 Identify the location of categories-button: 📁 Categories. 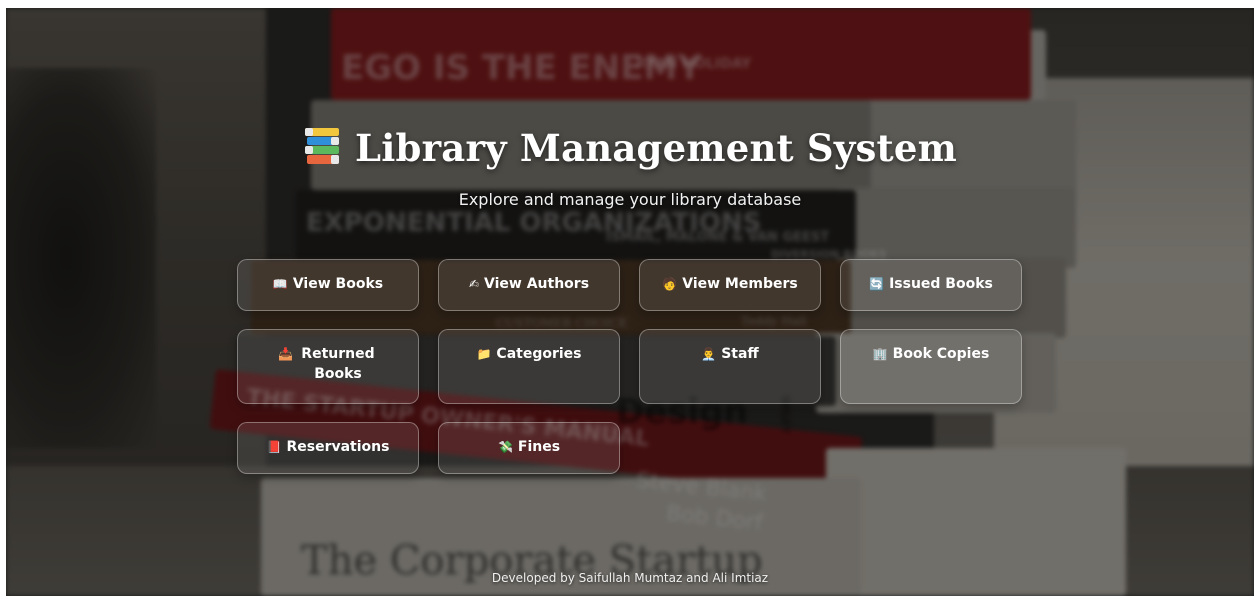
(529, 366).